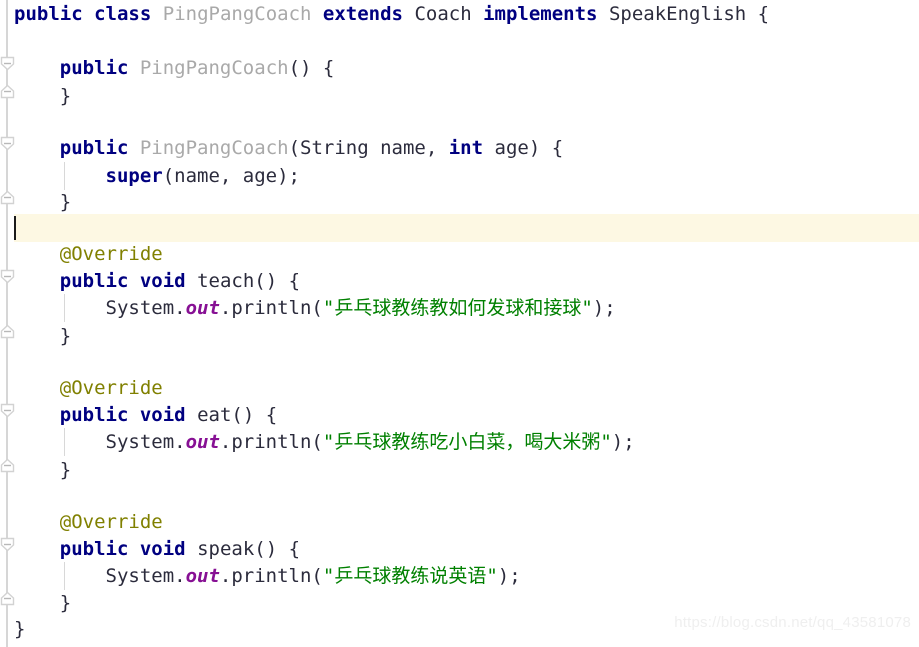 The image size is (919, 647). What do you see at coordinates (467, 442) in the screenshot?
I see `code-token-str: "乒乓球教练吃小白菜，喝大米粥"` at bounding box center [467, 442].